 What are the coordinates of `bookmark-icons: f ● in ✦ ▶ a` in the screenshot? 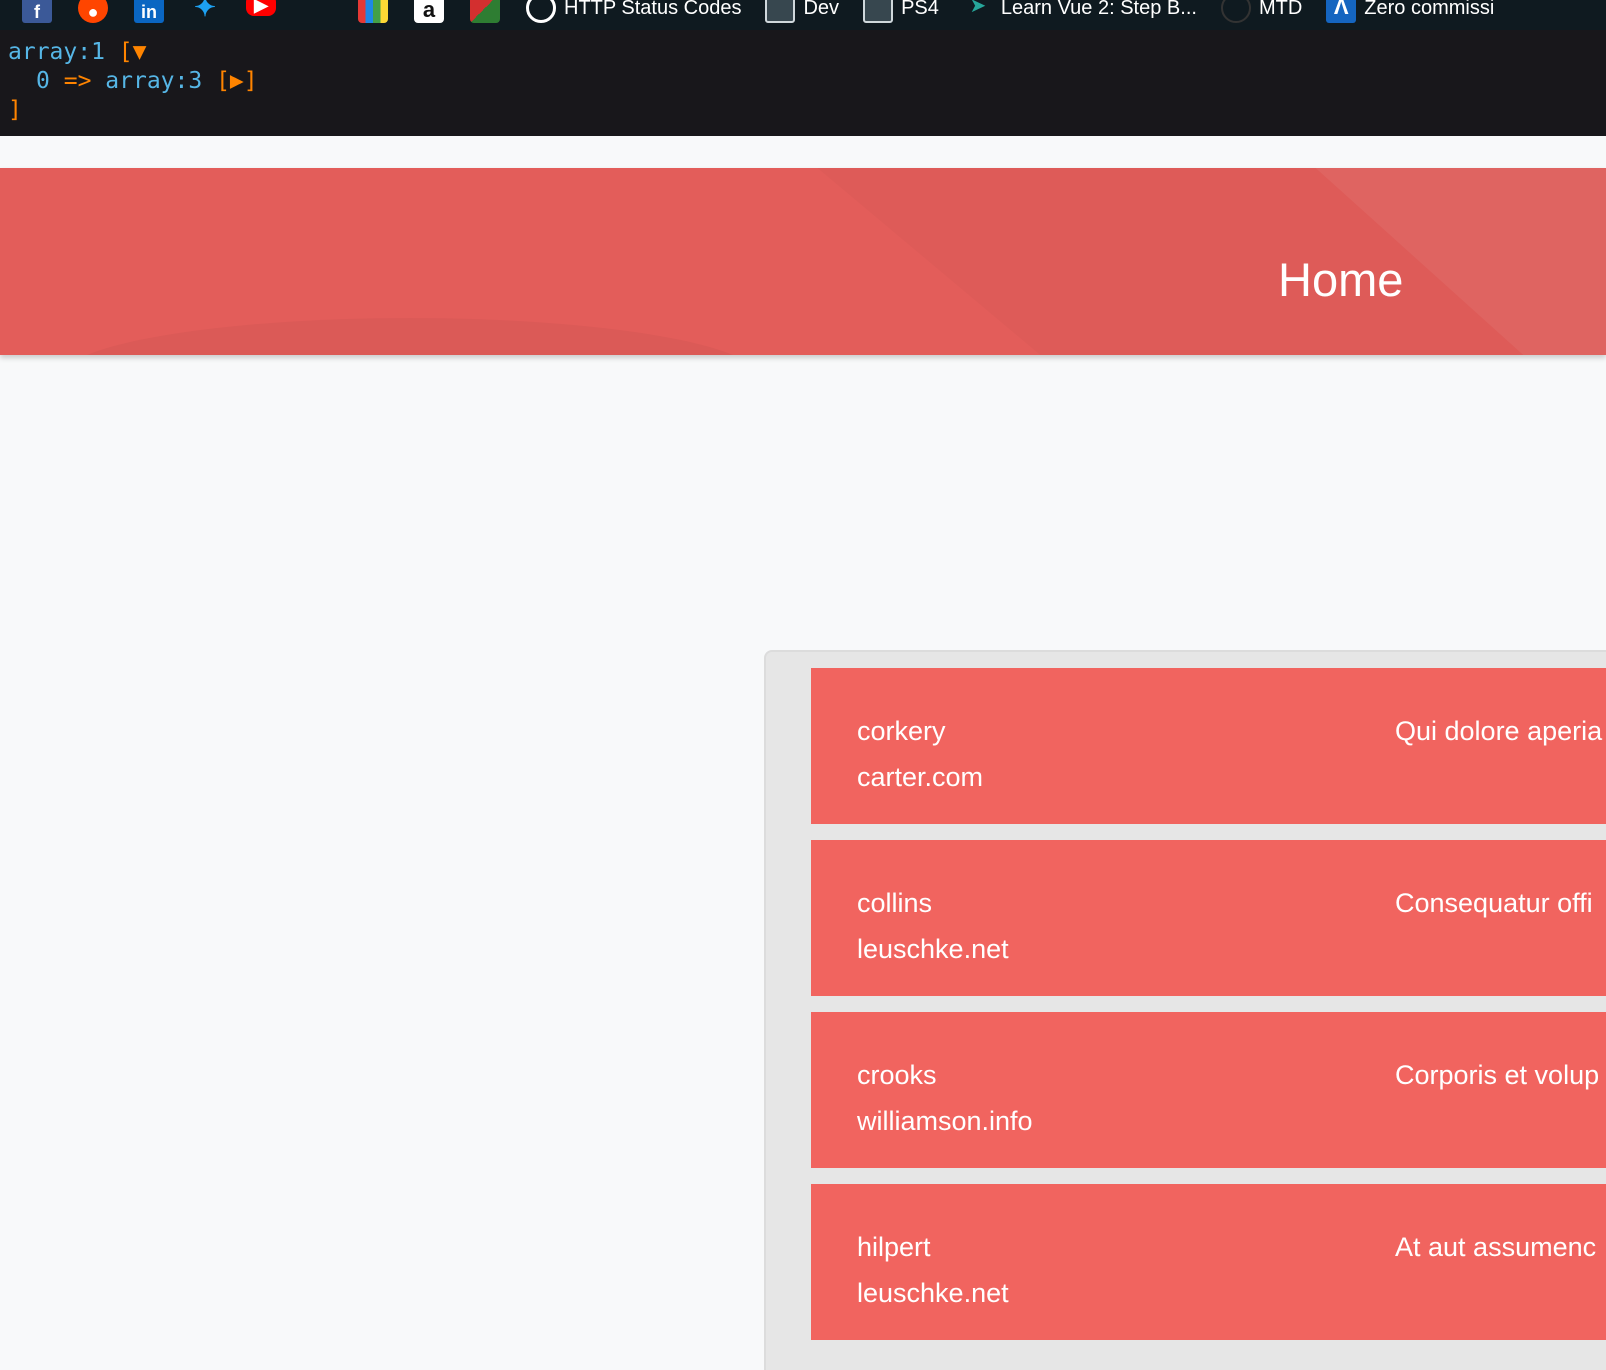 It's located at (274, 11).